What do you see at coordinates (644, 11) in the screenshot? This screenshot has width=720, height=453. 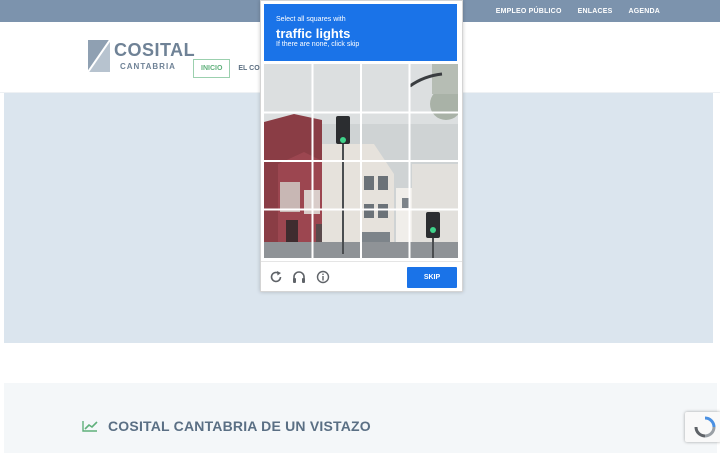 I see `topnav-agenda: AGENDA` at bounding box center [644, 11].